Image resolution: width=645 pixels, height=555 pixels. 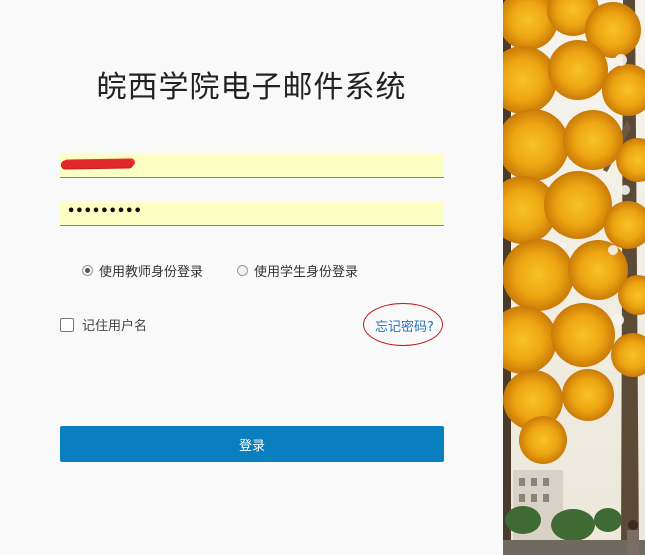 I want to click on remember-username-option: 记住用户名, so click(x=103, y=324).